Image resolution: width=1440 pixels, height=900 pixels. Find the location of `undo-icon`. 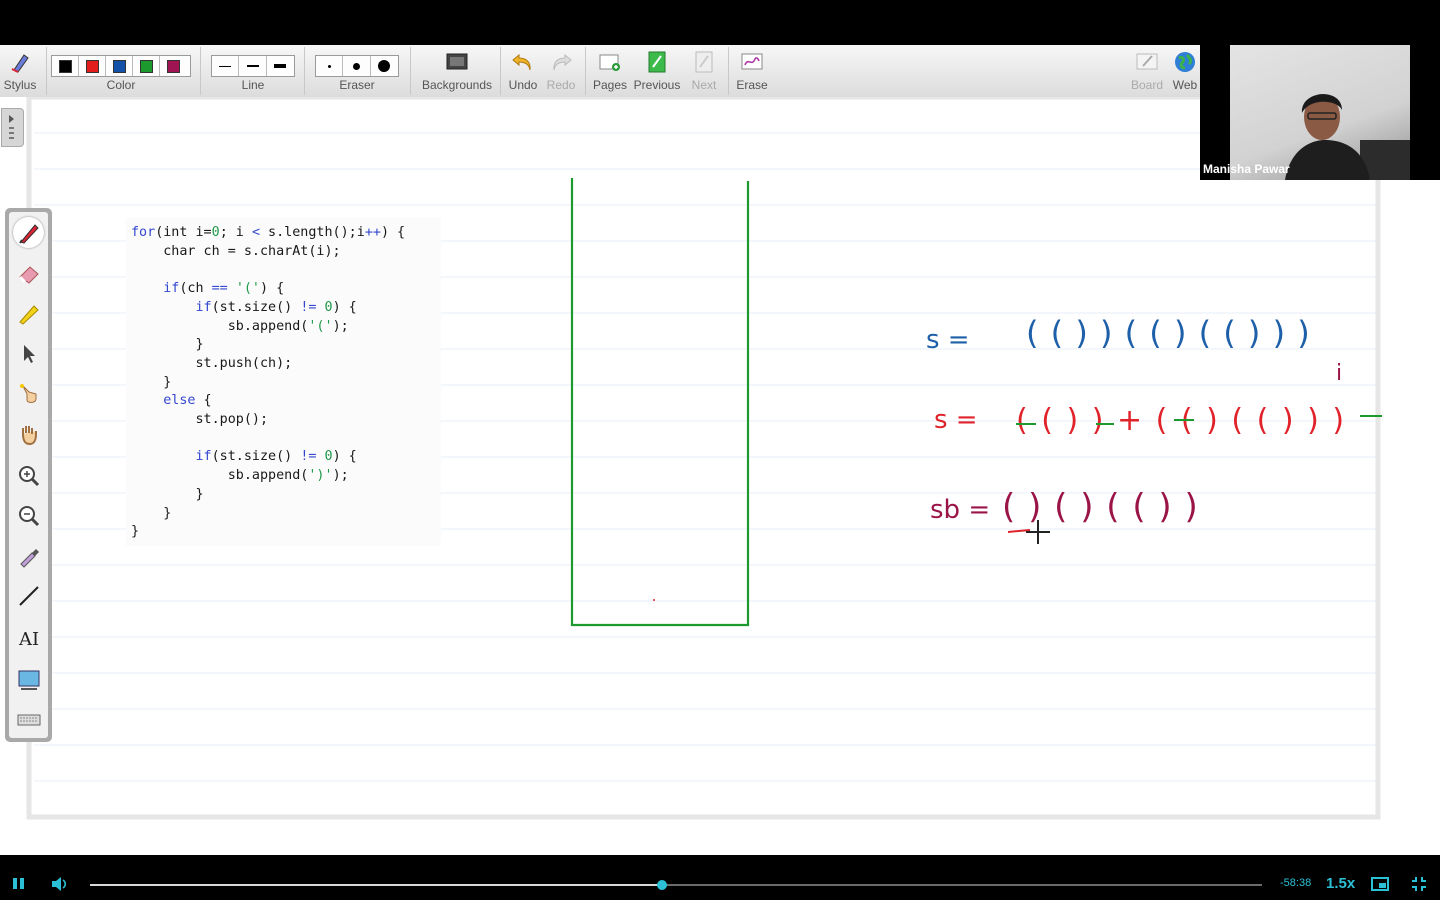

undo-icon is located at coordinates (521, 62).